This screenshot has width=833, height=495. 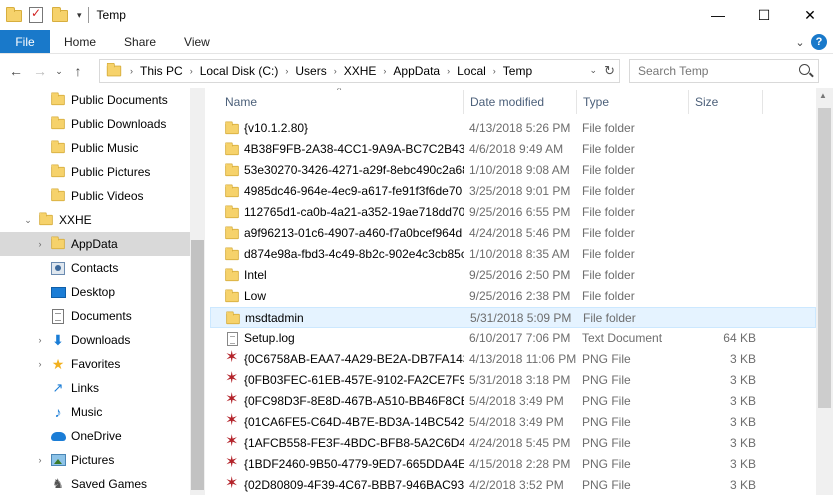 What do you see at coordinates (471, 71) in the screenshot?
I see `breadcrumb-local: Local` at bounding box center [471, 71].